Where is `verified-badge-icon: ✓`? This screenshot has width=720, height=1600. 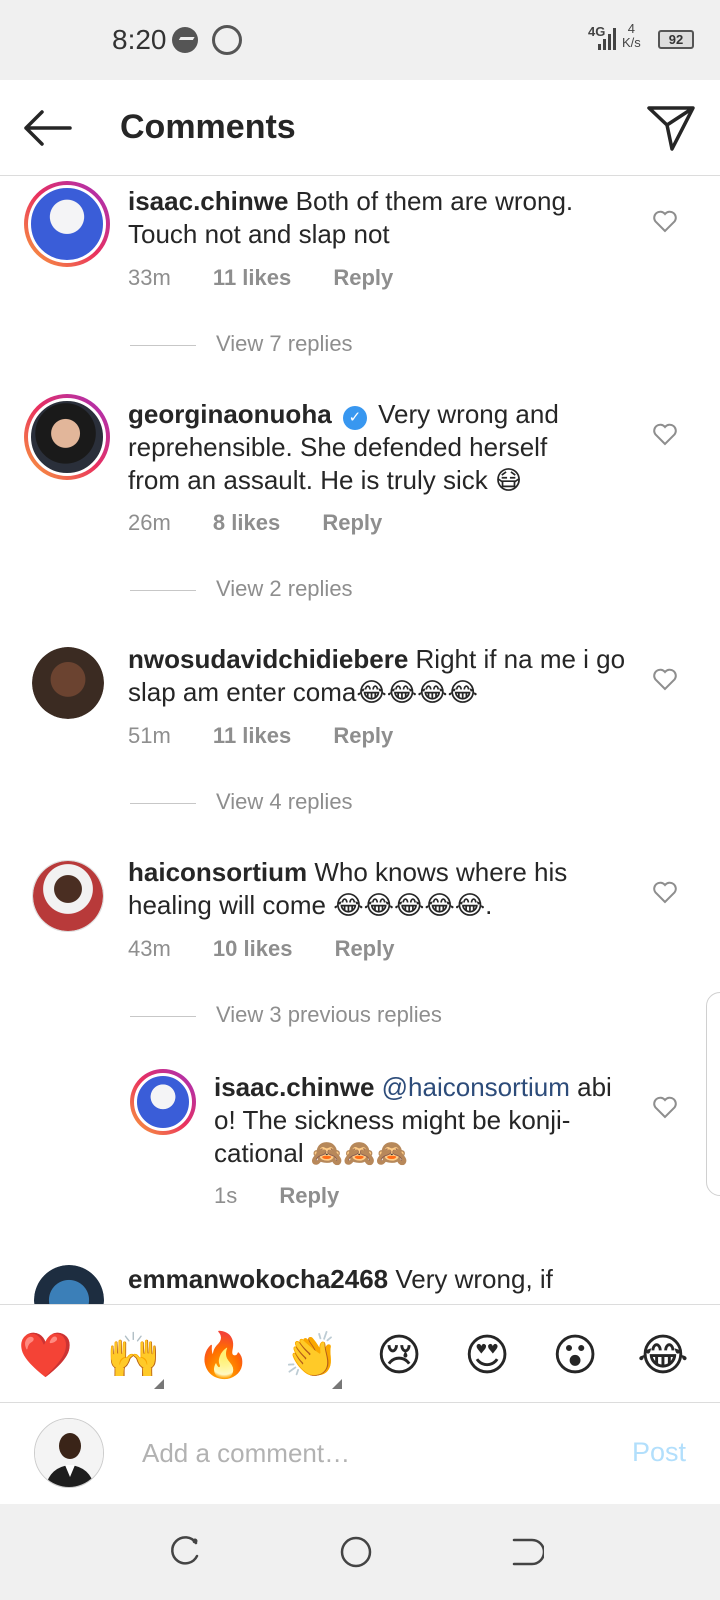
verified-badge-icon: ✓ is located at coordinates (354, 418).